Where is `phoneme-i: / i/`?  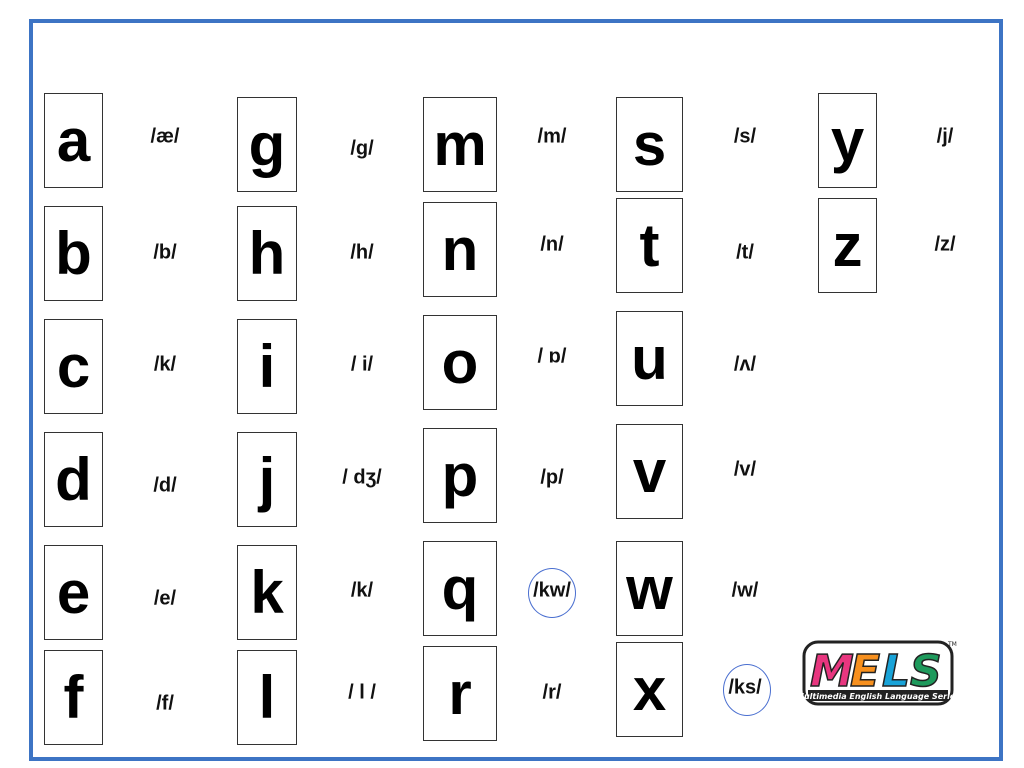
phoneme-i: / i/ is located at coordinates (362, 364).